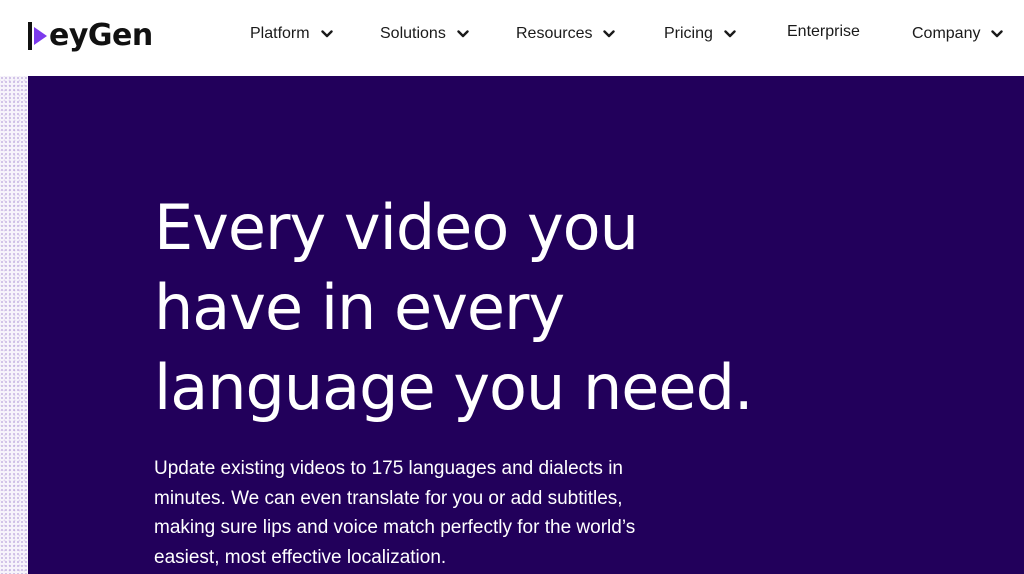 The image size is (1024, 574). What do you see at coordinates (396, 227) in the screenshot?
I see `hero-heading-line: Every video you` at bounding box center [396, 227].